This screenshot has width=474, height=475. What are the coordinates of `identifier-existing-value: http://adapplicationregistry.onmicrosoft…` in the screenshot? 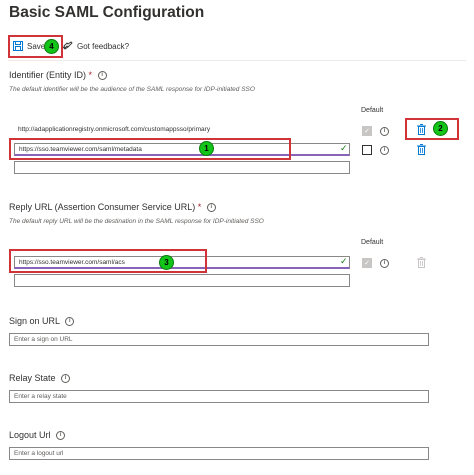 It's located at (114, 129).